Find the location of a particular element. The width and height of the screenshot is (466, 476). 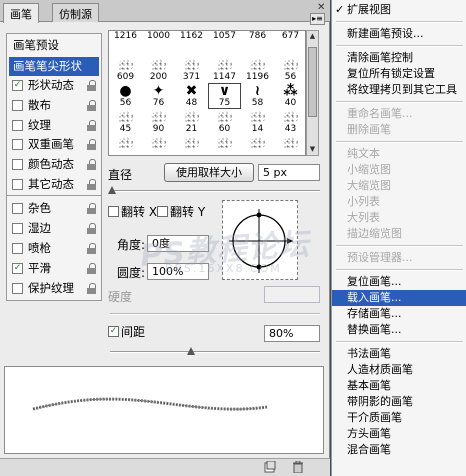

brush-tip: 786 is located at coordinates (257, 44).